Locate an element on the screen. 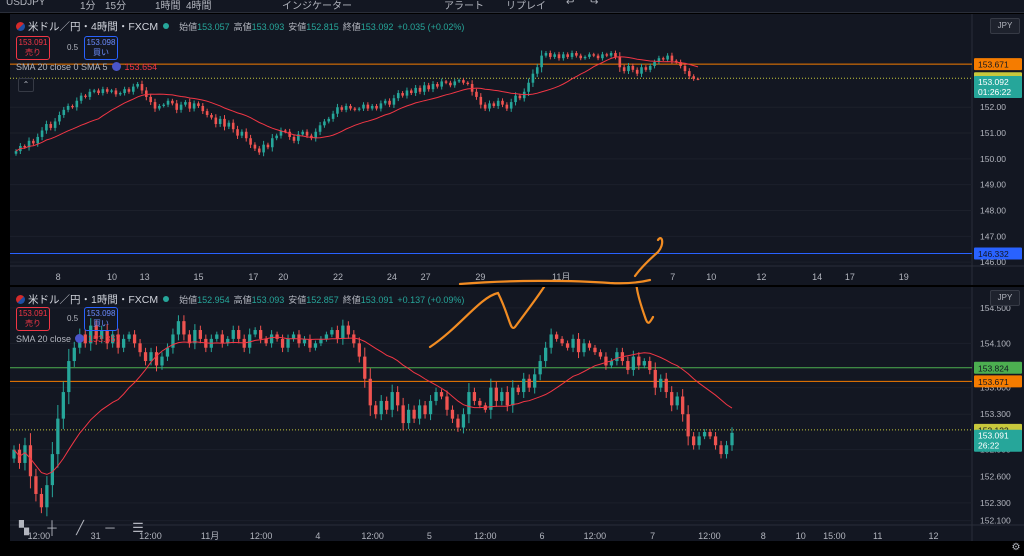 The image size is (1024, 556). buy-button-4h: 153.098 買い is located at coordinates (101, 48).